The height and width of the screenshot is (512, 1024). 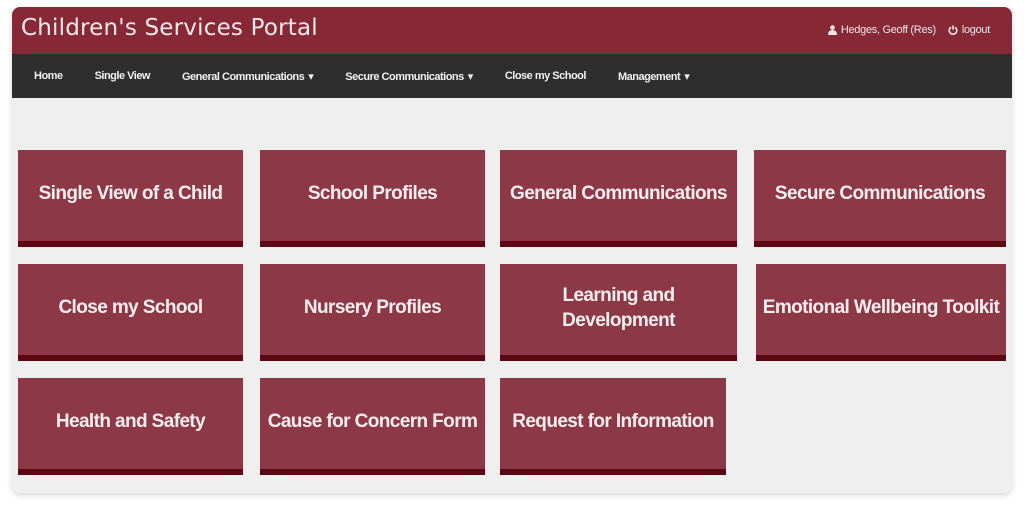 What do you see at coordinates (243, 76) in the screenshot?
I see `nav-label: General Communications` at bounding box center [243, 76].